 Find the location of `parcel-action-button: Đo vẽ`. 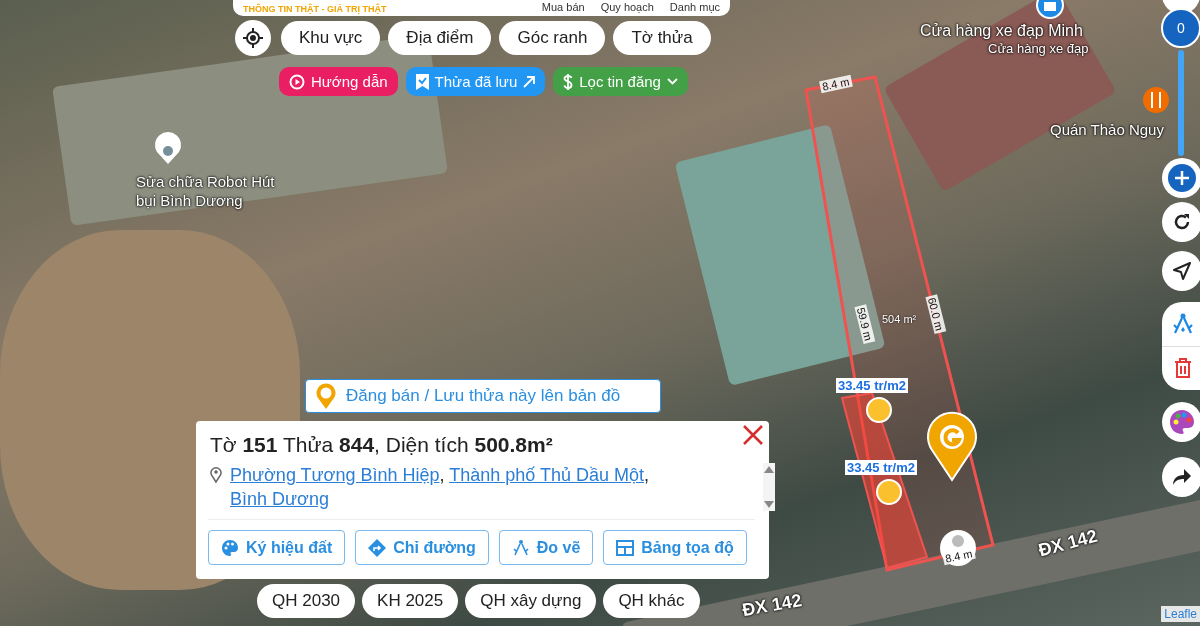

parcel-action-button: Đo vẽ is located at coordinates (546, 547).